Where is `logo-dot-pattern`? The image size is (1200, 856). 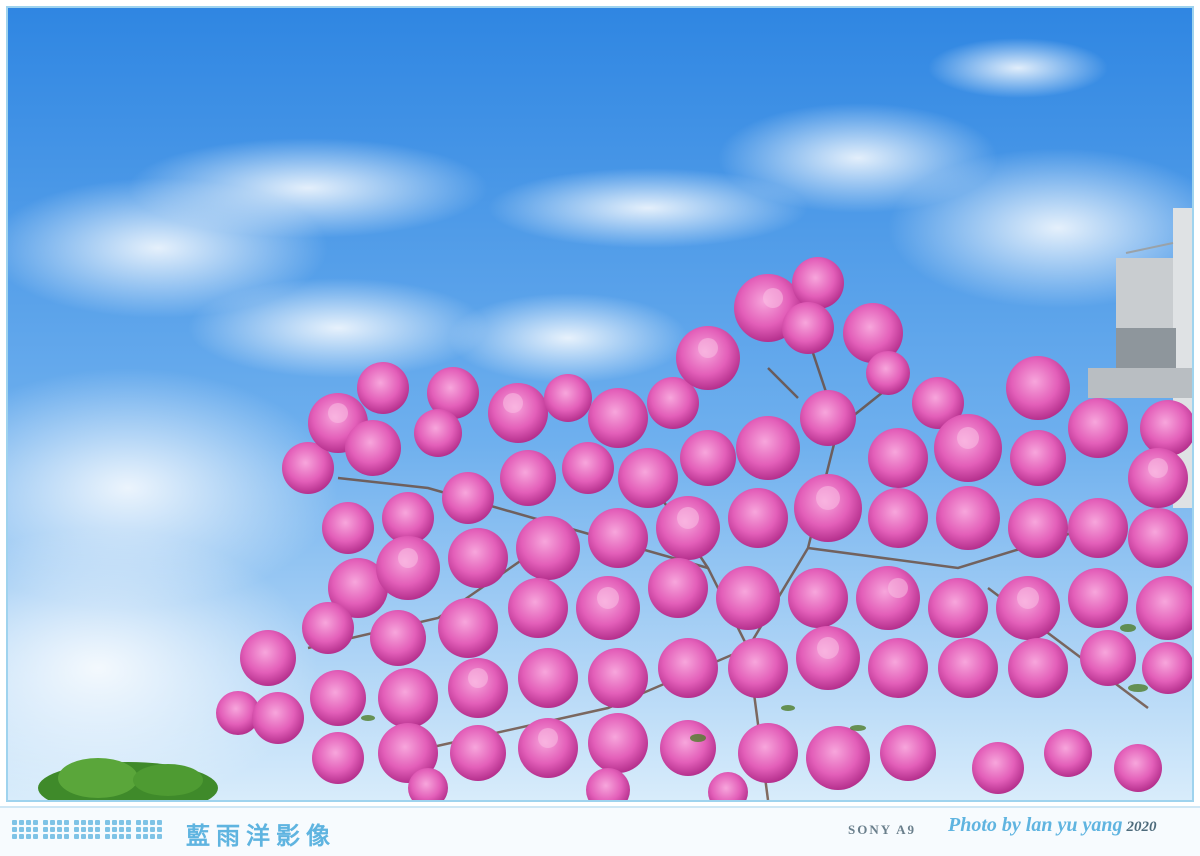
logo-dot-pattern is located at coordinates (87, 831).